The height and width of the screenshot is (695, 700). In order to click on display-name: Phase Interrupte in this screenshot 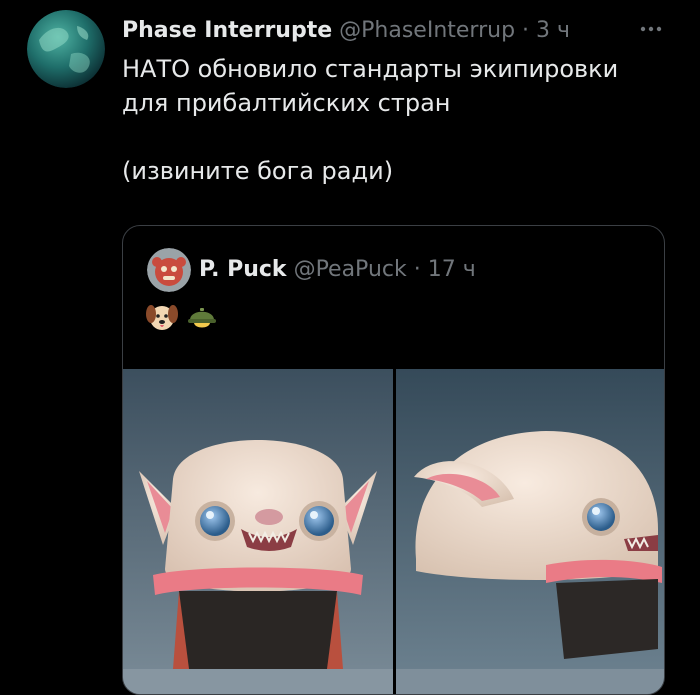, I will do `click(227, 31)`.